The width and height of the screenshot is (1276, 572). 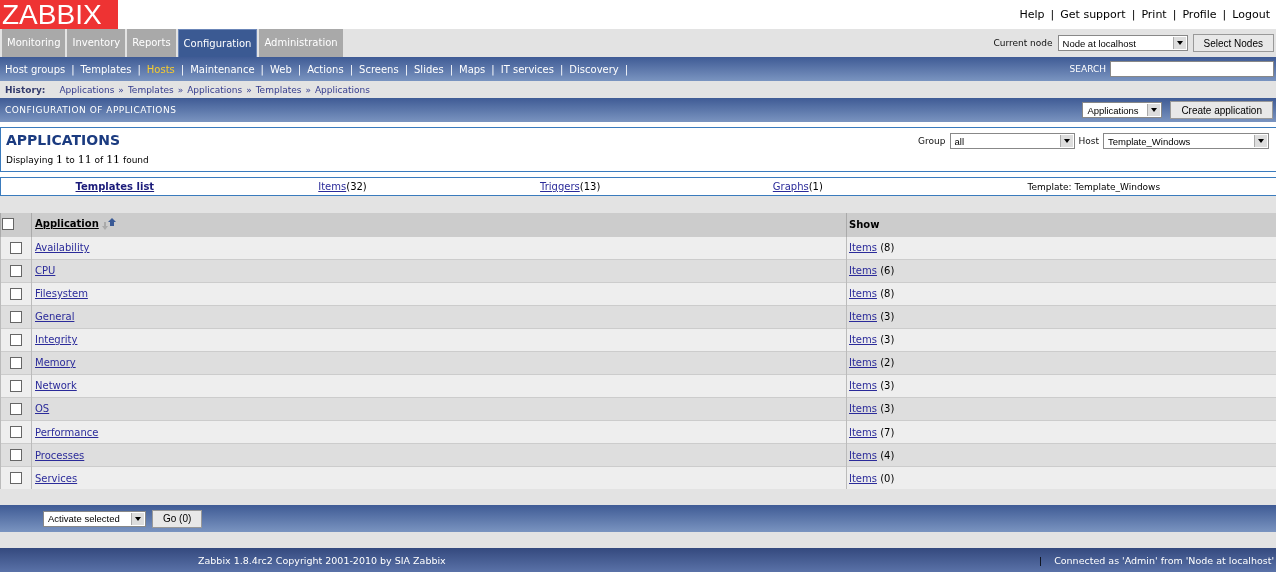 What do you see at coordinates (332, 186) in the screenshot?
I see `template-item-link: Items` at bounding box center [332, 186].